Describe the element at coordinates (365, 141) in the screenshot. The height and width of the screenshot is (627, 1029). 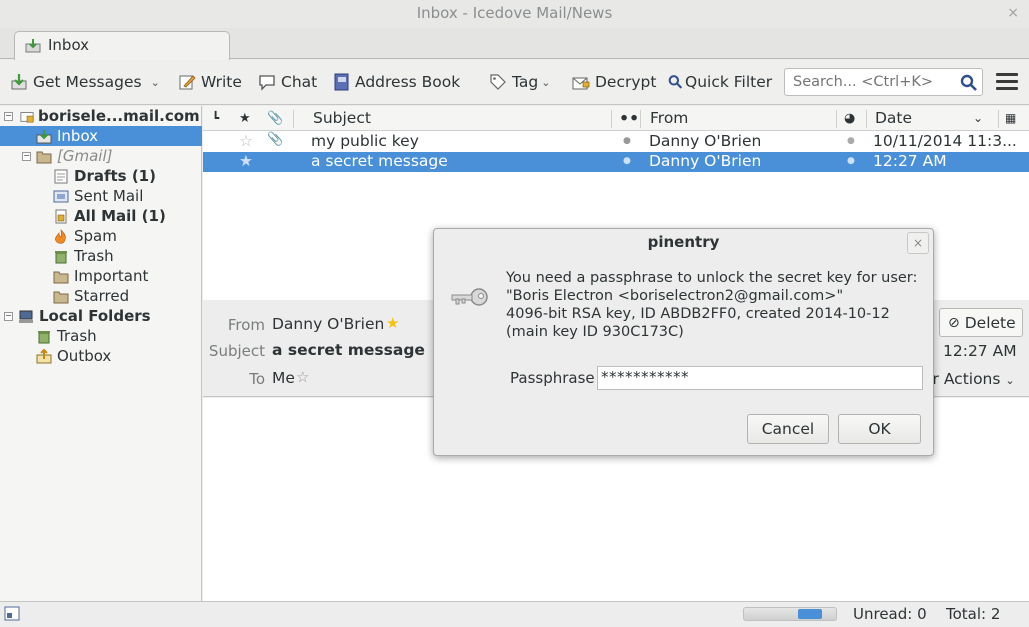
I see `message-subject: my public key` at that location.